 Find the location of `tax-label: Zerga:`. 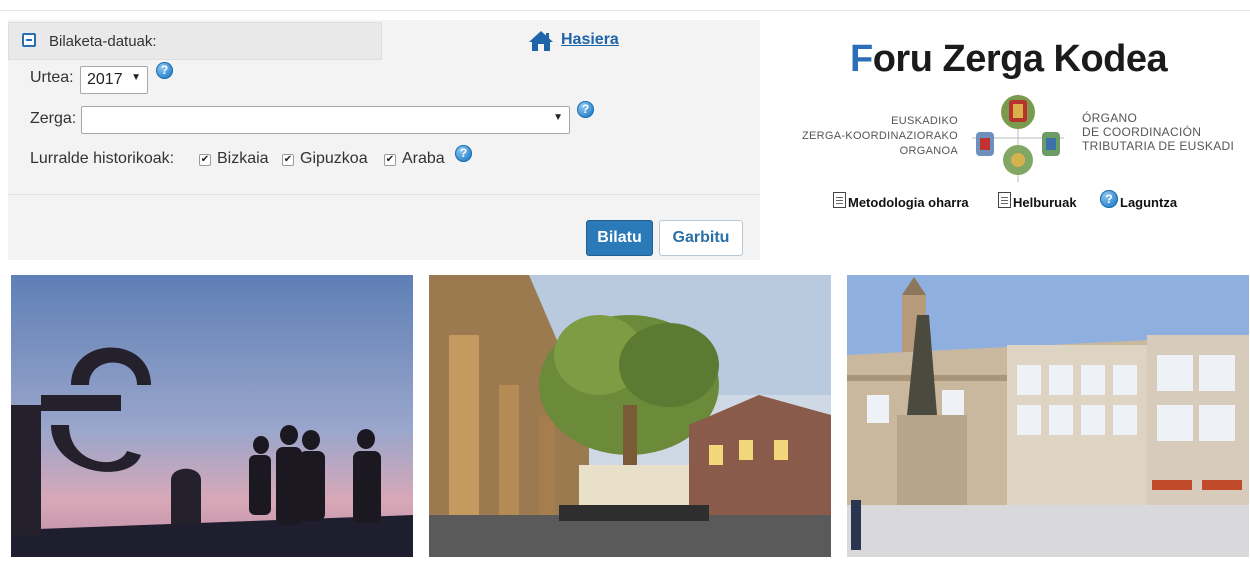

tax-label: Zerga: is located at coordinates (53, 118).